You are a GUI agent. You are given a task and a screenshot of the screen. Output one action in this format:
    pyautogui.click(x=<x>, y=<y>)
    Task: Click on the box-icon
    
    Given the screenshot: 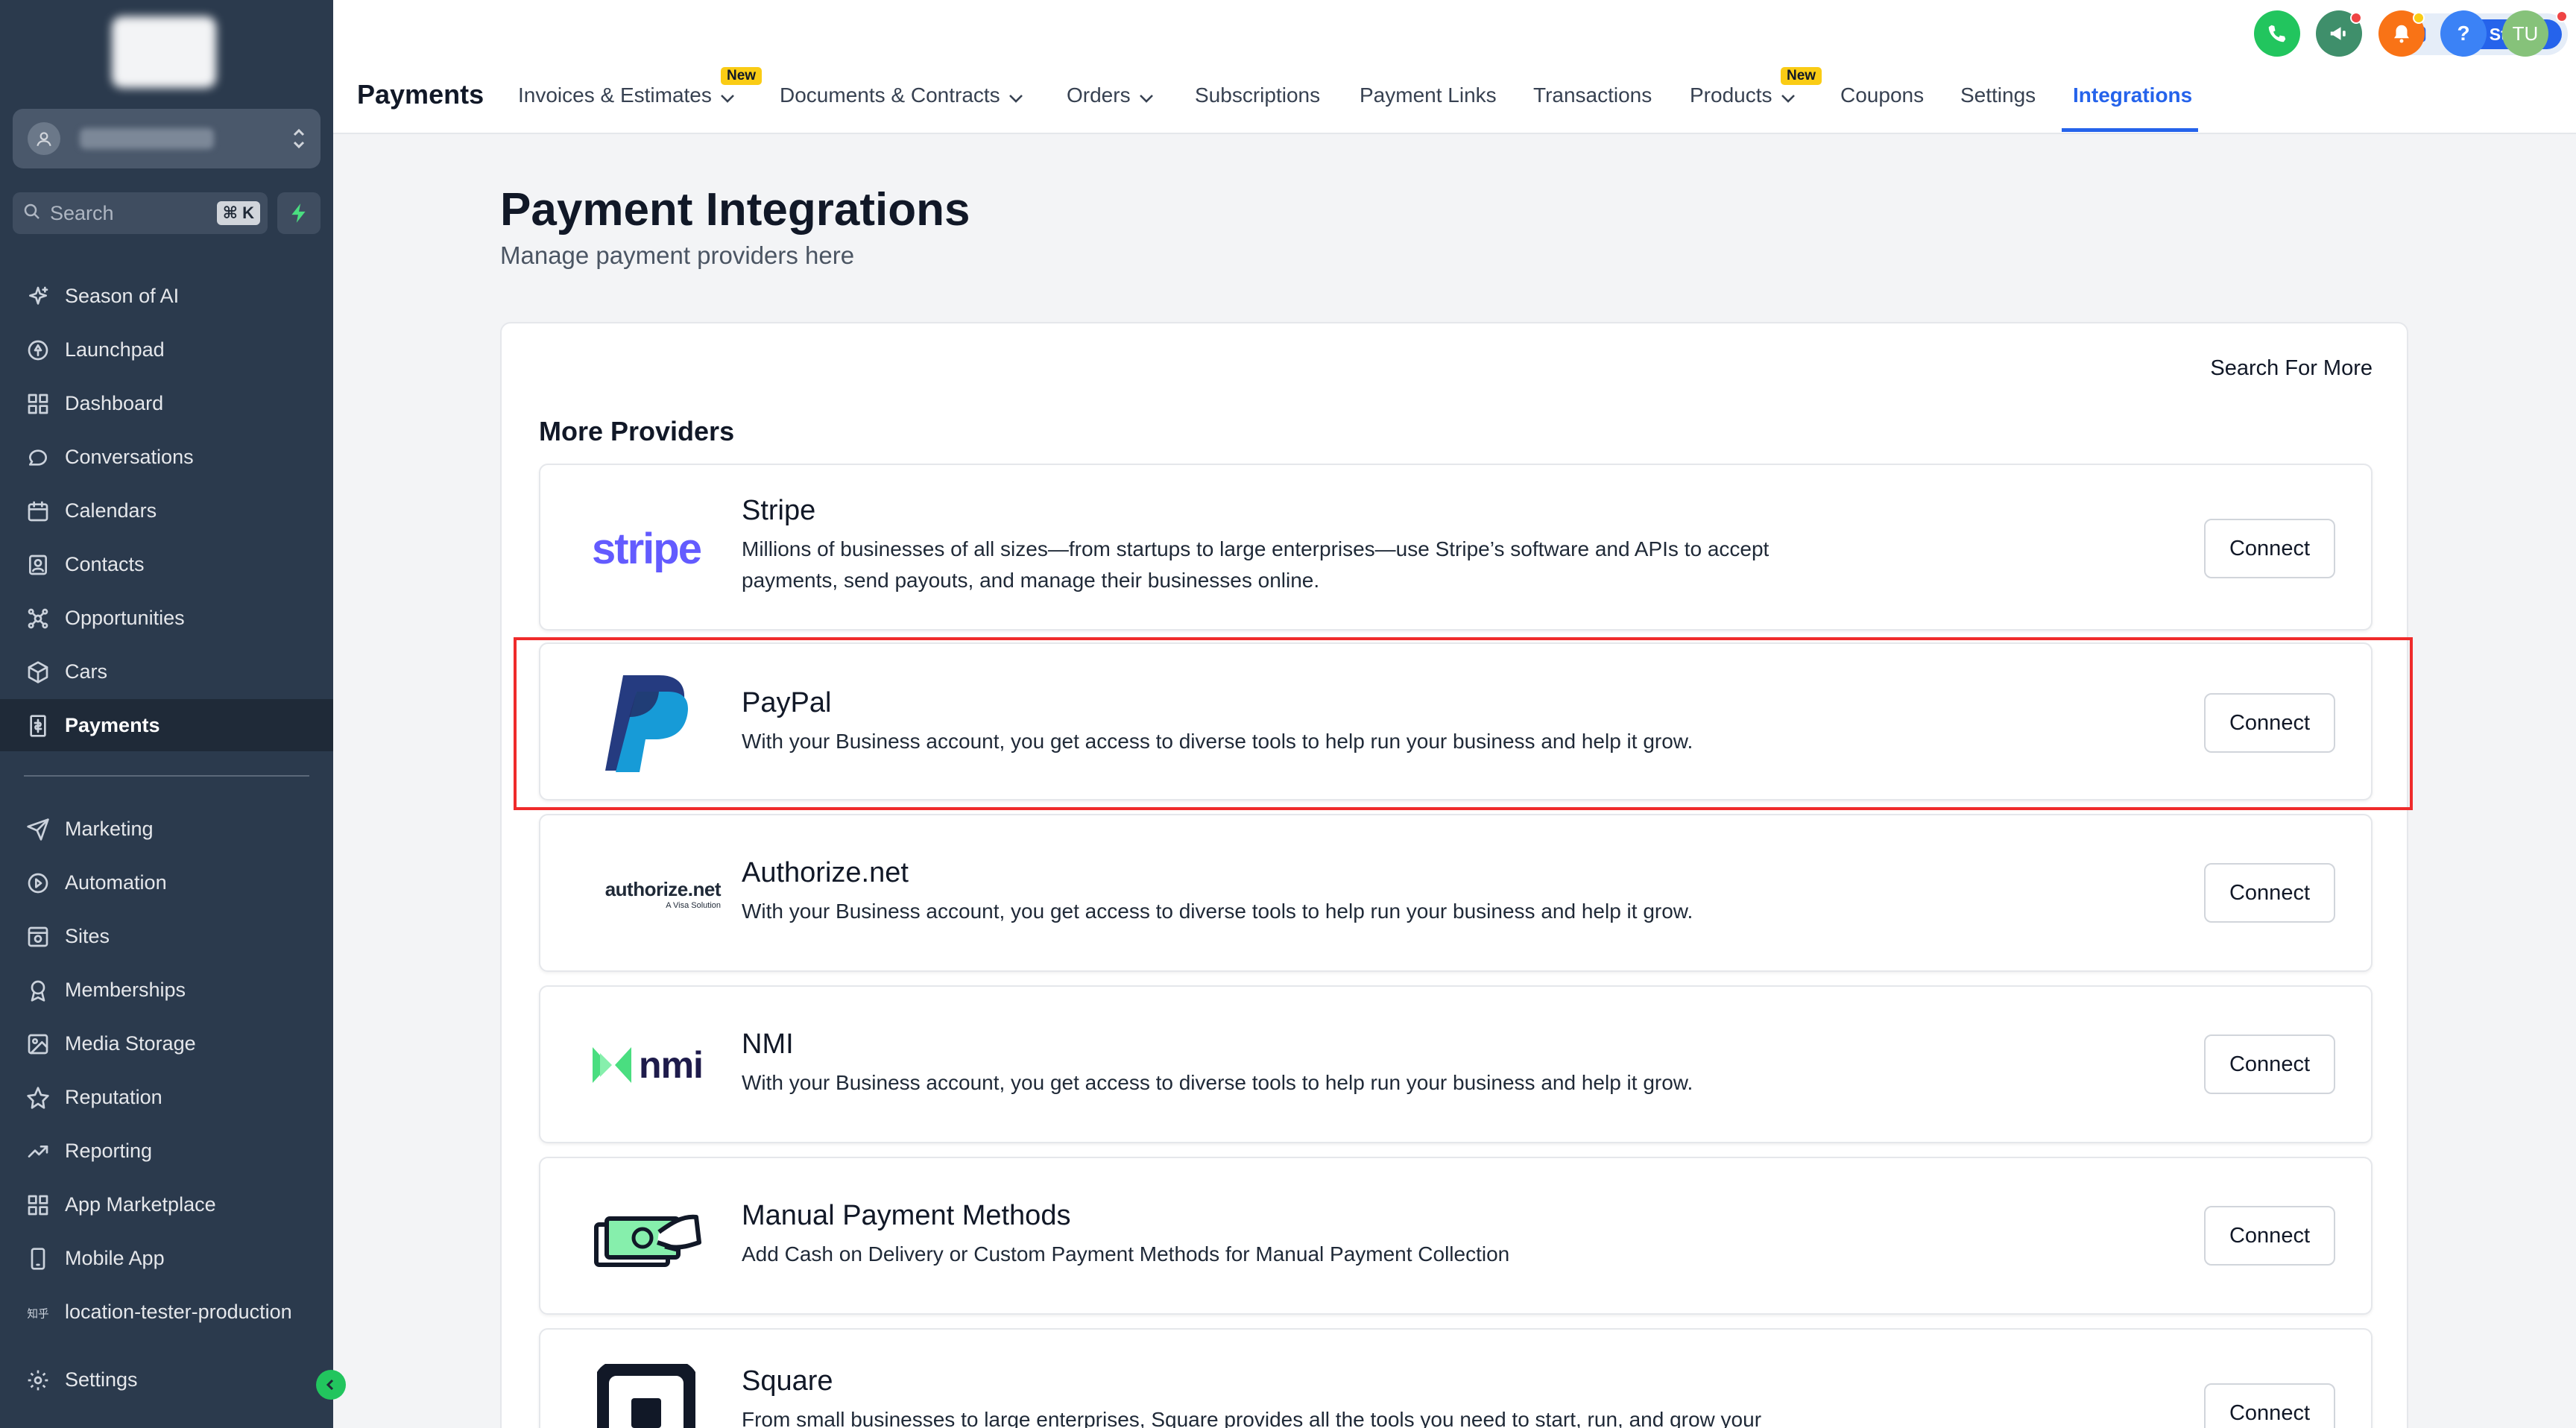 What is the action you would take?
    pyautogui.click(x=38, y=672)
    